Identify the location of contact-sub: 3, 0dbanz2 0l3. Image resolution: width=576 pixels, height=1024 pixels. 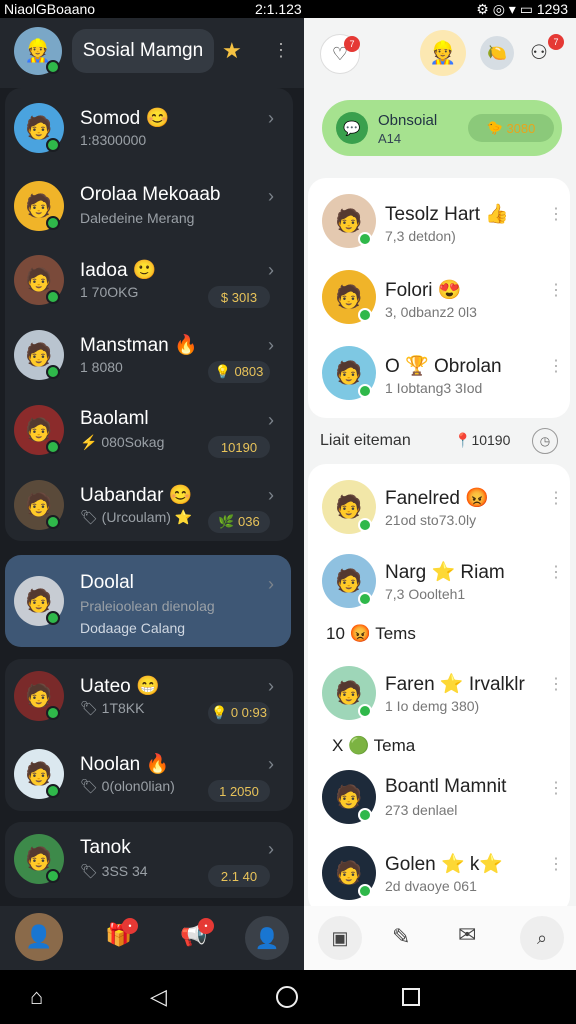
(431, 312).